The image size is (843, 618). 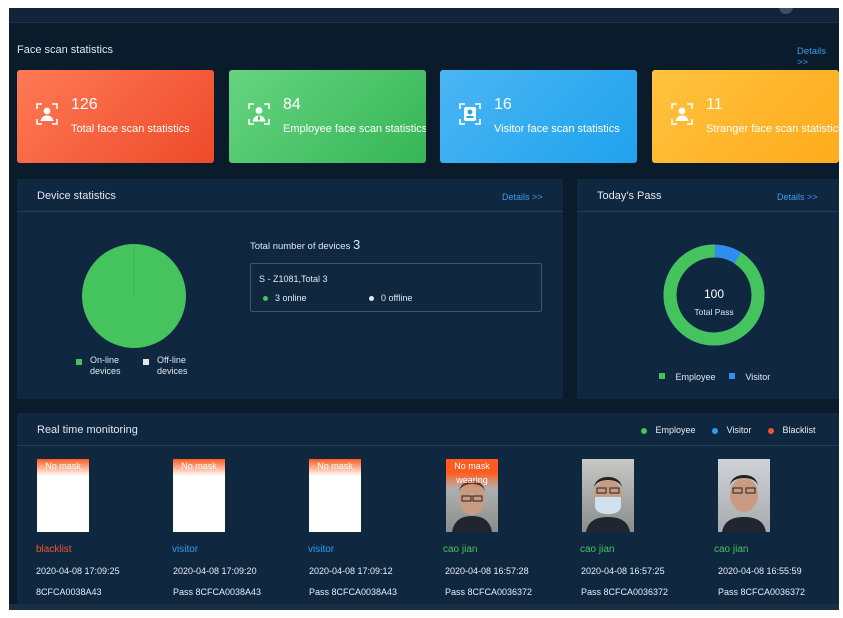 I want to click on legend-visitor-dot-icon, so click(x=715, y=430).